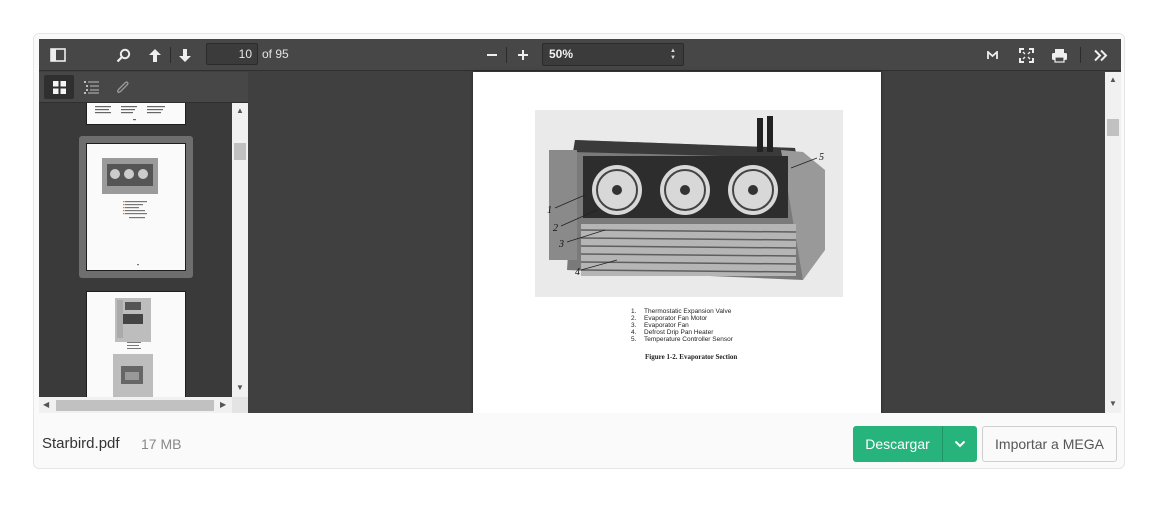 Image resolution: width=1169 pixels, height=505 pixels. Describe the element at coordinates (992, 55) in the screenshot. I see `mega-m-icon` at that location.